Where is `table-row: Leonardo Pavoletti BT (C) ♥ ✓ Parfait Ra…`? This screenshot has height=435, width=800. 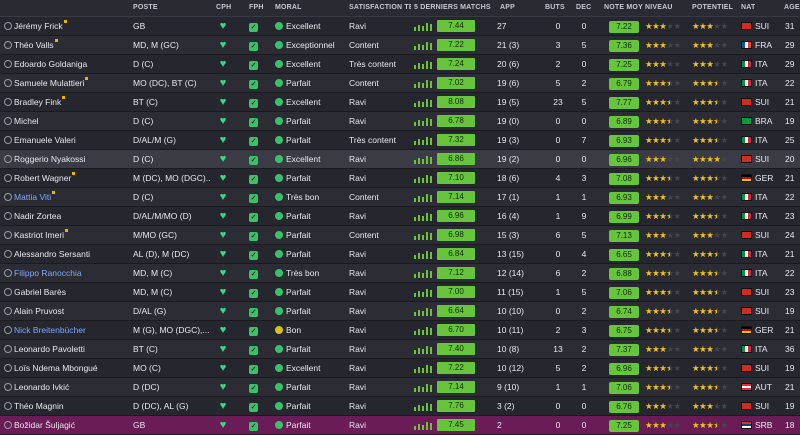 table-row: Leonardo Pavoletti BT (C) ♥ ✓ Parfait Ra… is located at coordinates (400, 349).